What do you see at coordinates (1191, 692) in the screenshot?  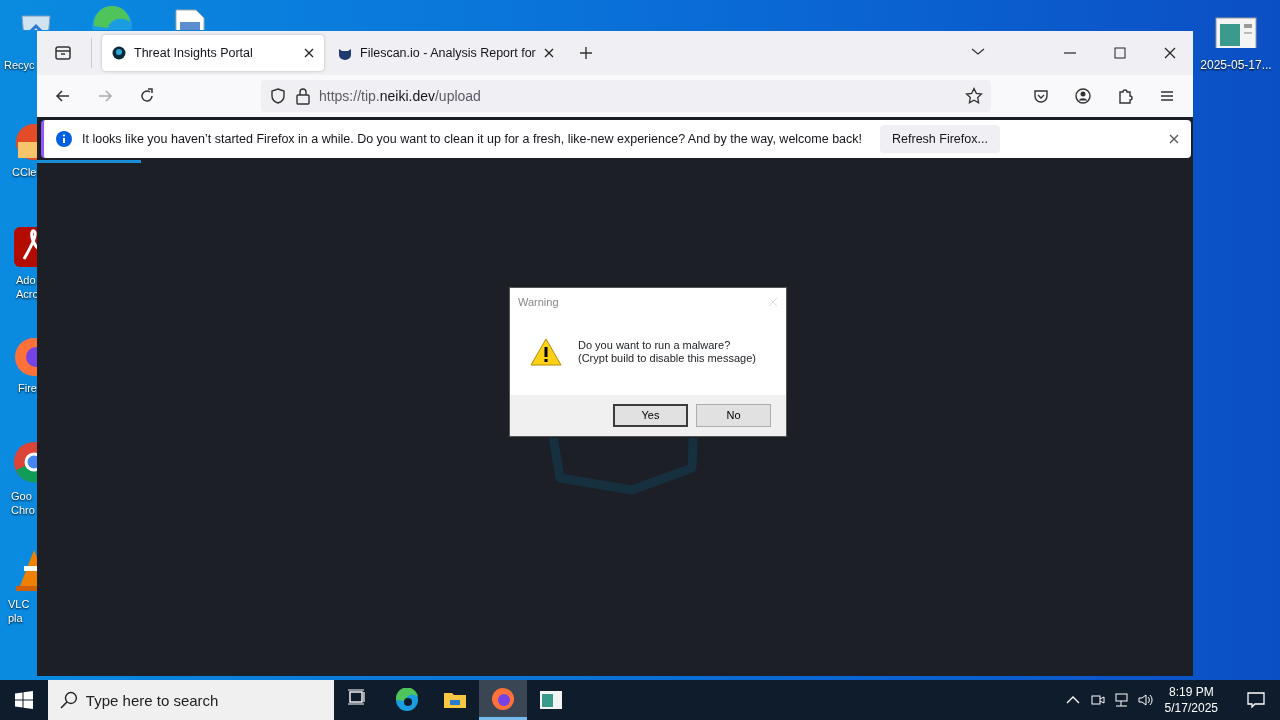 I see `clock-time: 8:19 PM` at bounding box center [1191, 692].